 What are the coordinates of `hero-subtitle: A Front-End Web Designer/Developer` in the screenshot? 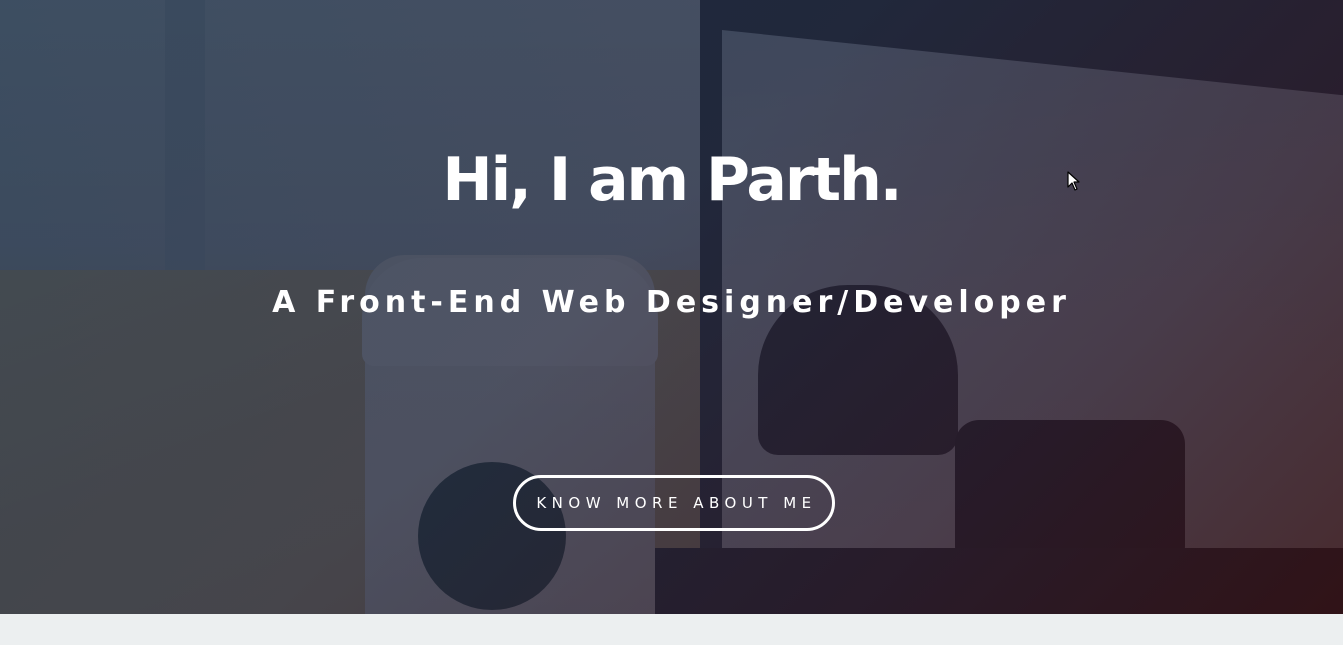 It's located at (671, 302).